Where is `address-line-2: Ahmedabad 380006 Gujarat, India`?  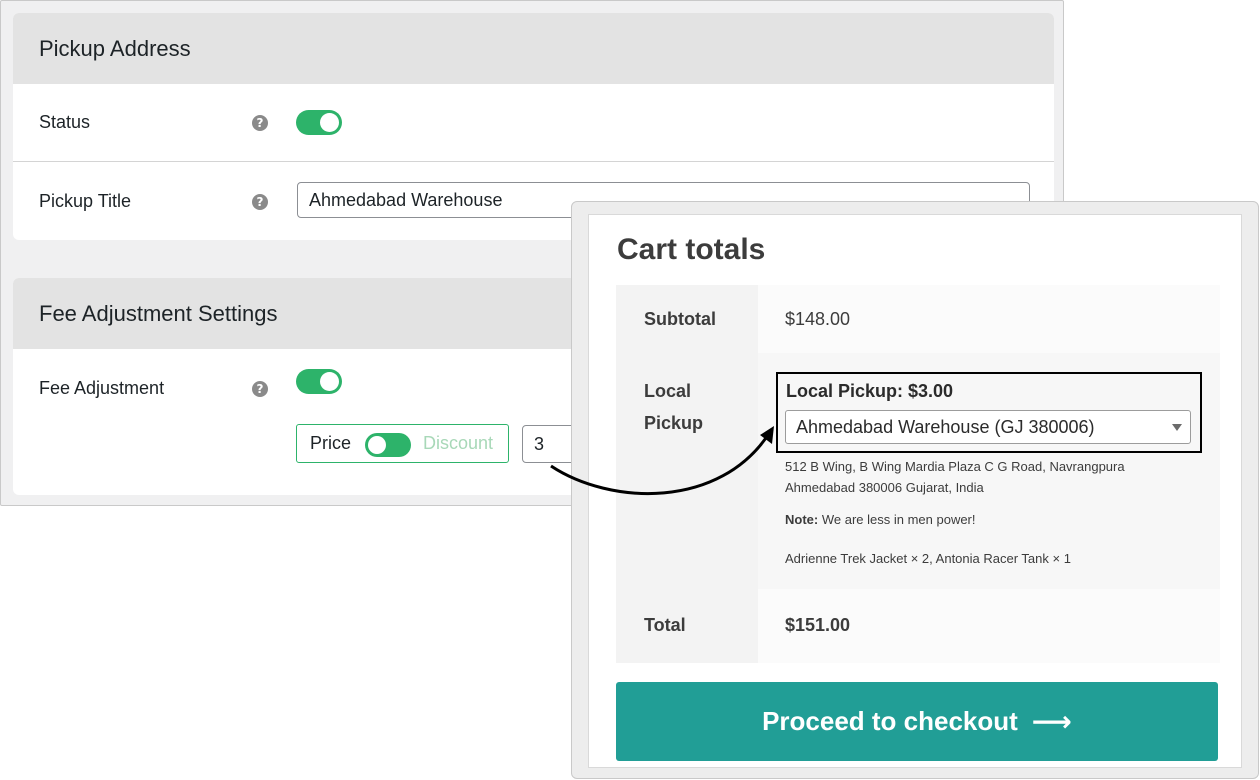 address-line-2: Ahmedabad 380006 Gujarat, India is located at coordinates (884, 487).